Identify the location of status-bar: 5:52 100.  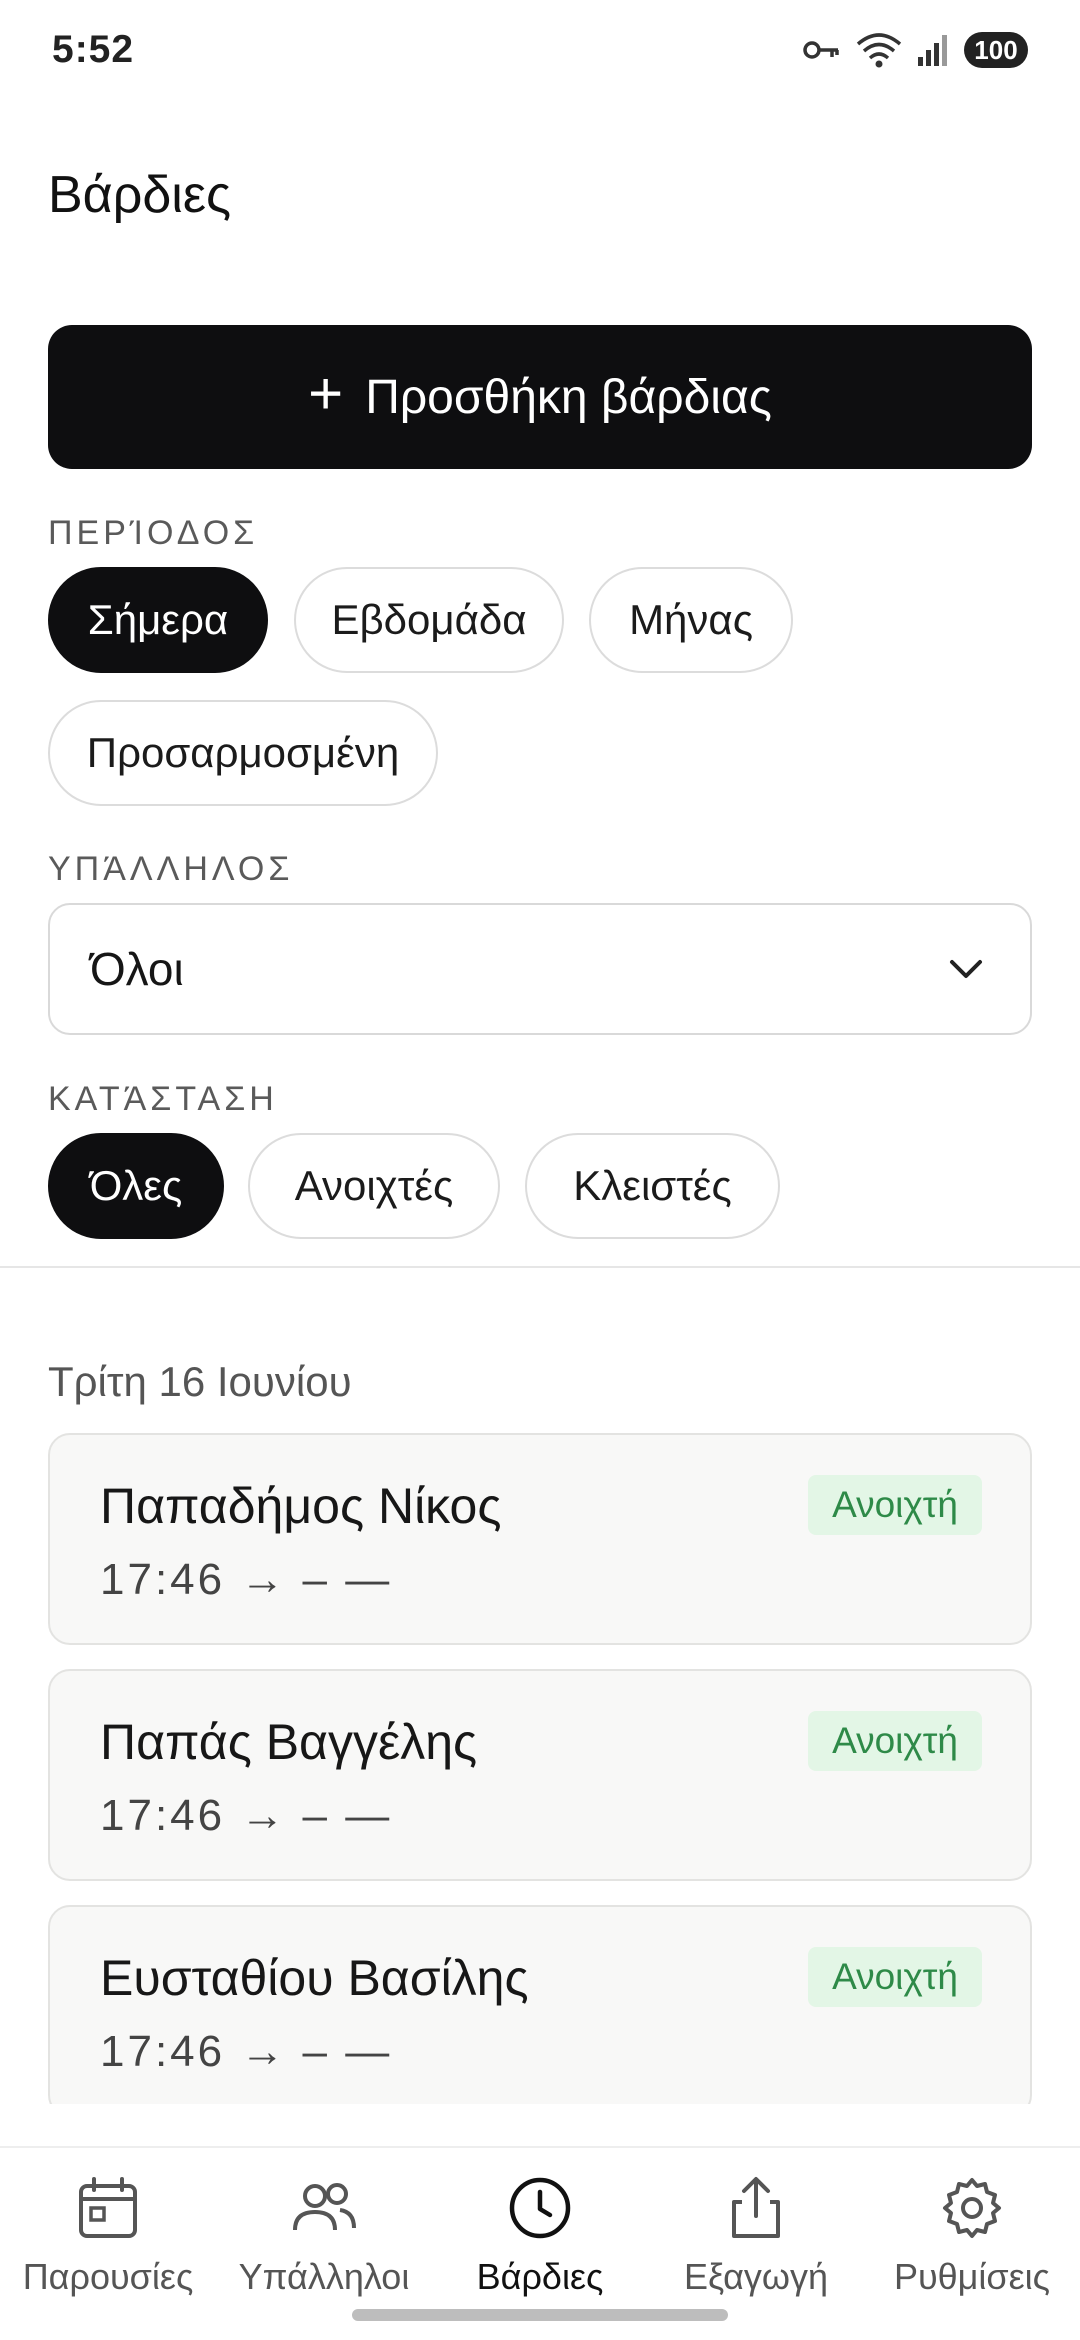
(540, 50).